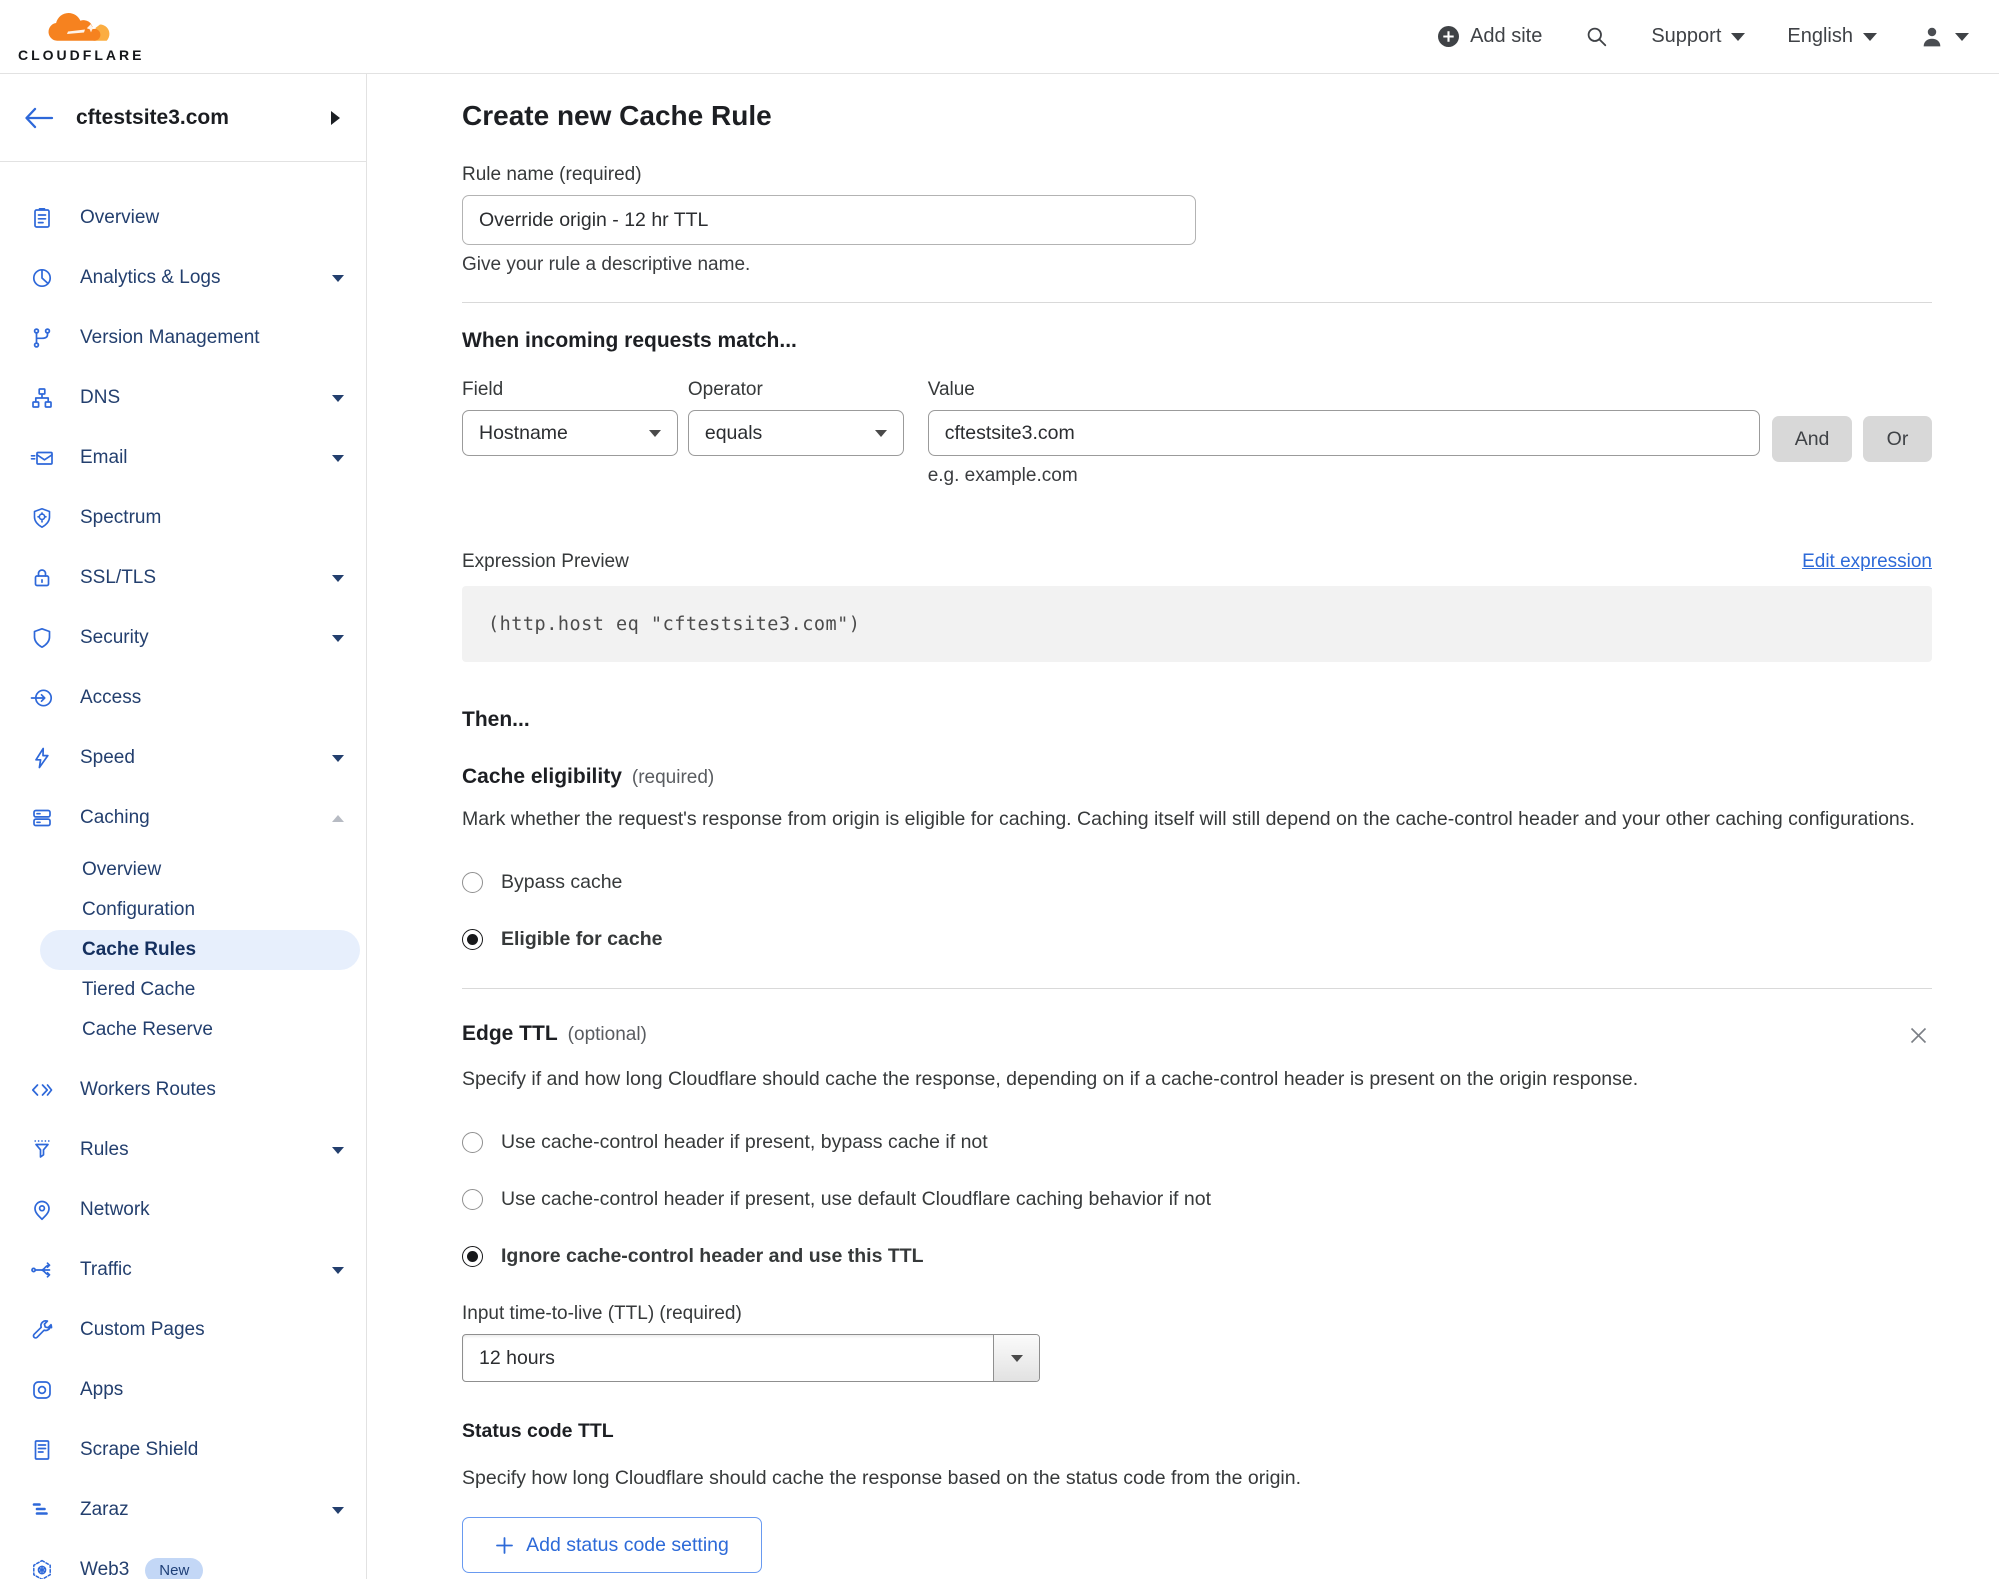 This screenshot has width=1999, height=1579. I want to click on top-bar-actions: Add site Support English, so click(1703, 37).